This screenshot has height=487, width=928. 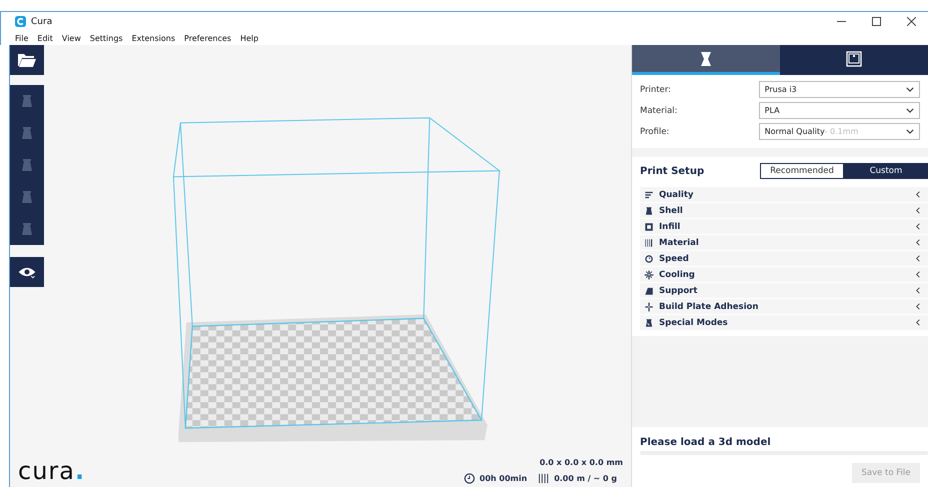 What do you see at coordinates (784, 226) in the screenshot?
I see `settings-category: Infill` at bounding box center [784, 226].